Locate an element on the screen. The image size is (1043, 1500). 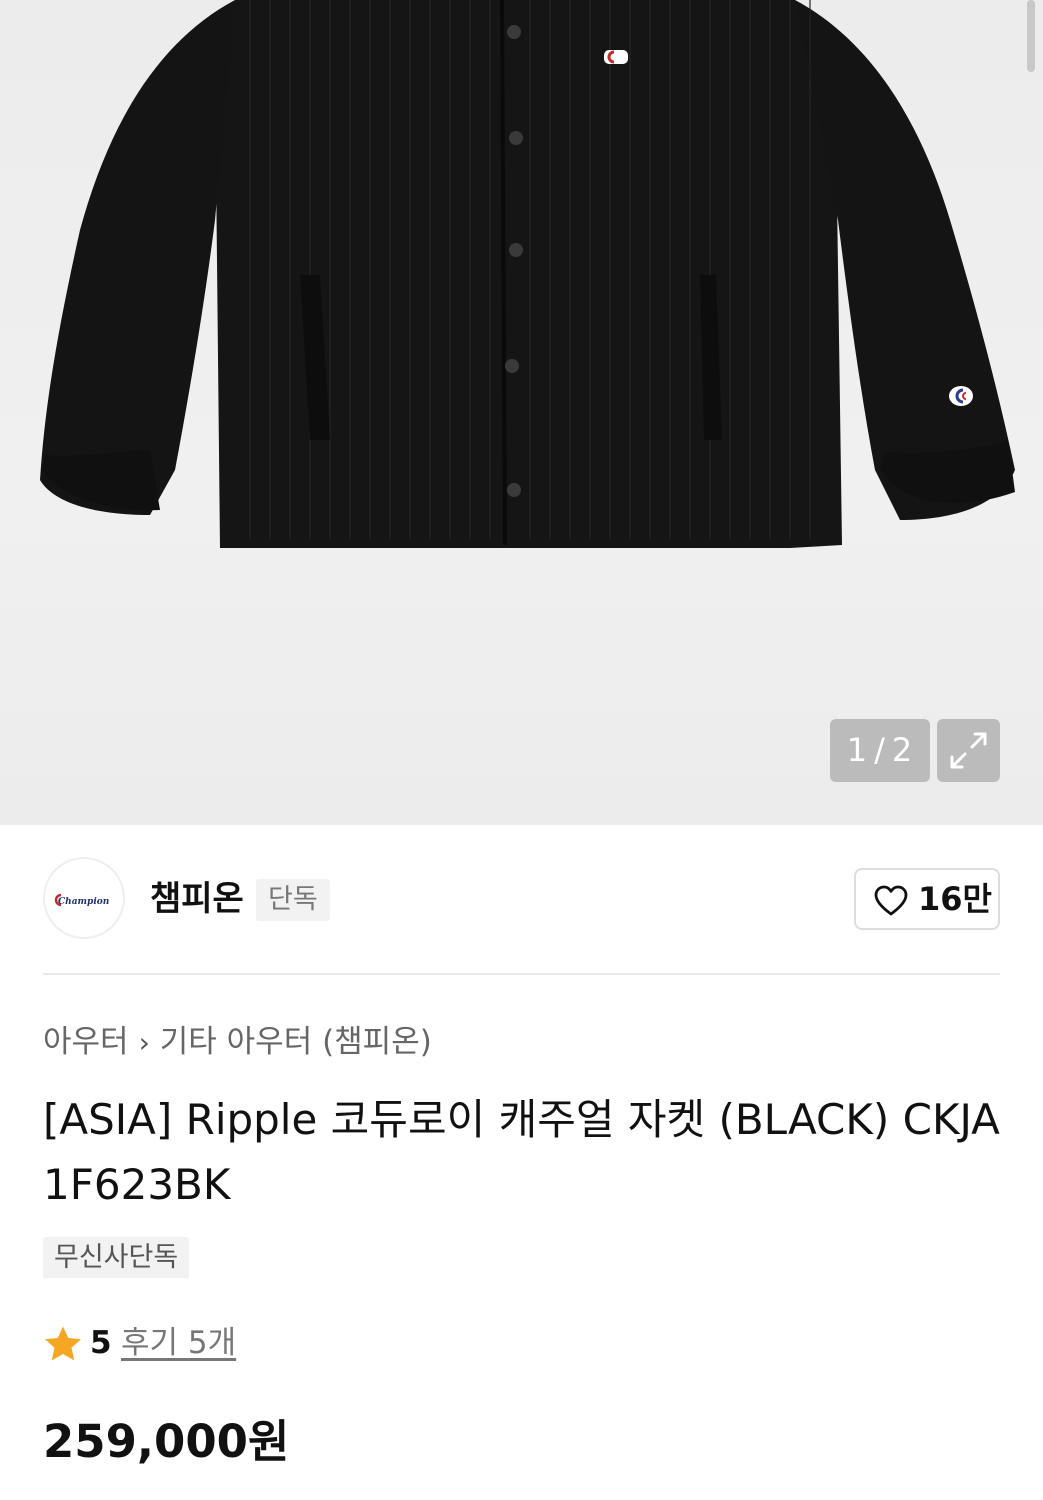
breadcrumb-item-outer: 아우터 is located at coordinates (86, 1042).